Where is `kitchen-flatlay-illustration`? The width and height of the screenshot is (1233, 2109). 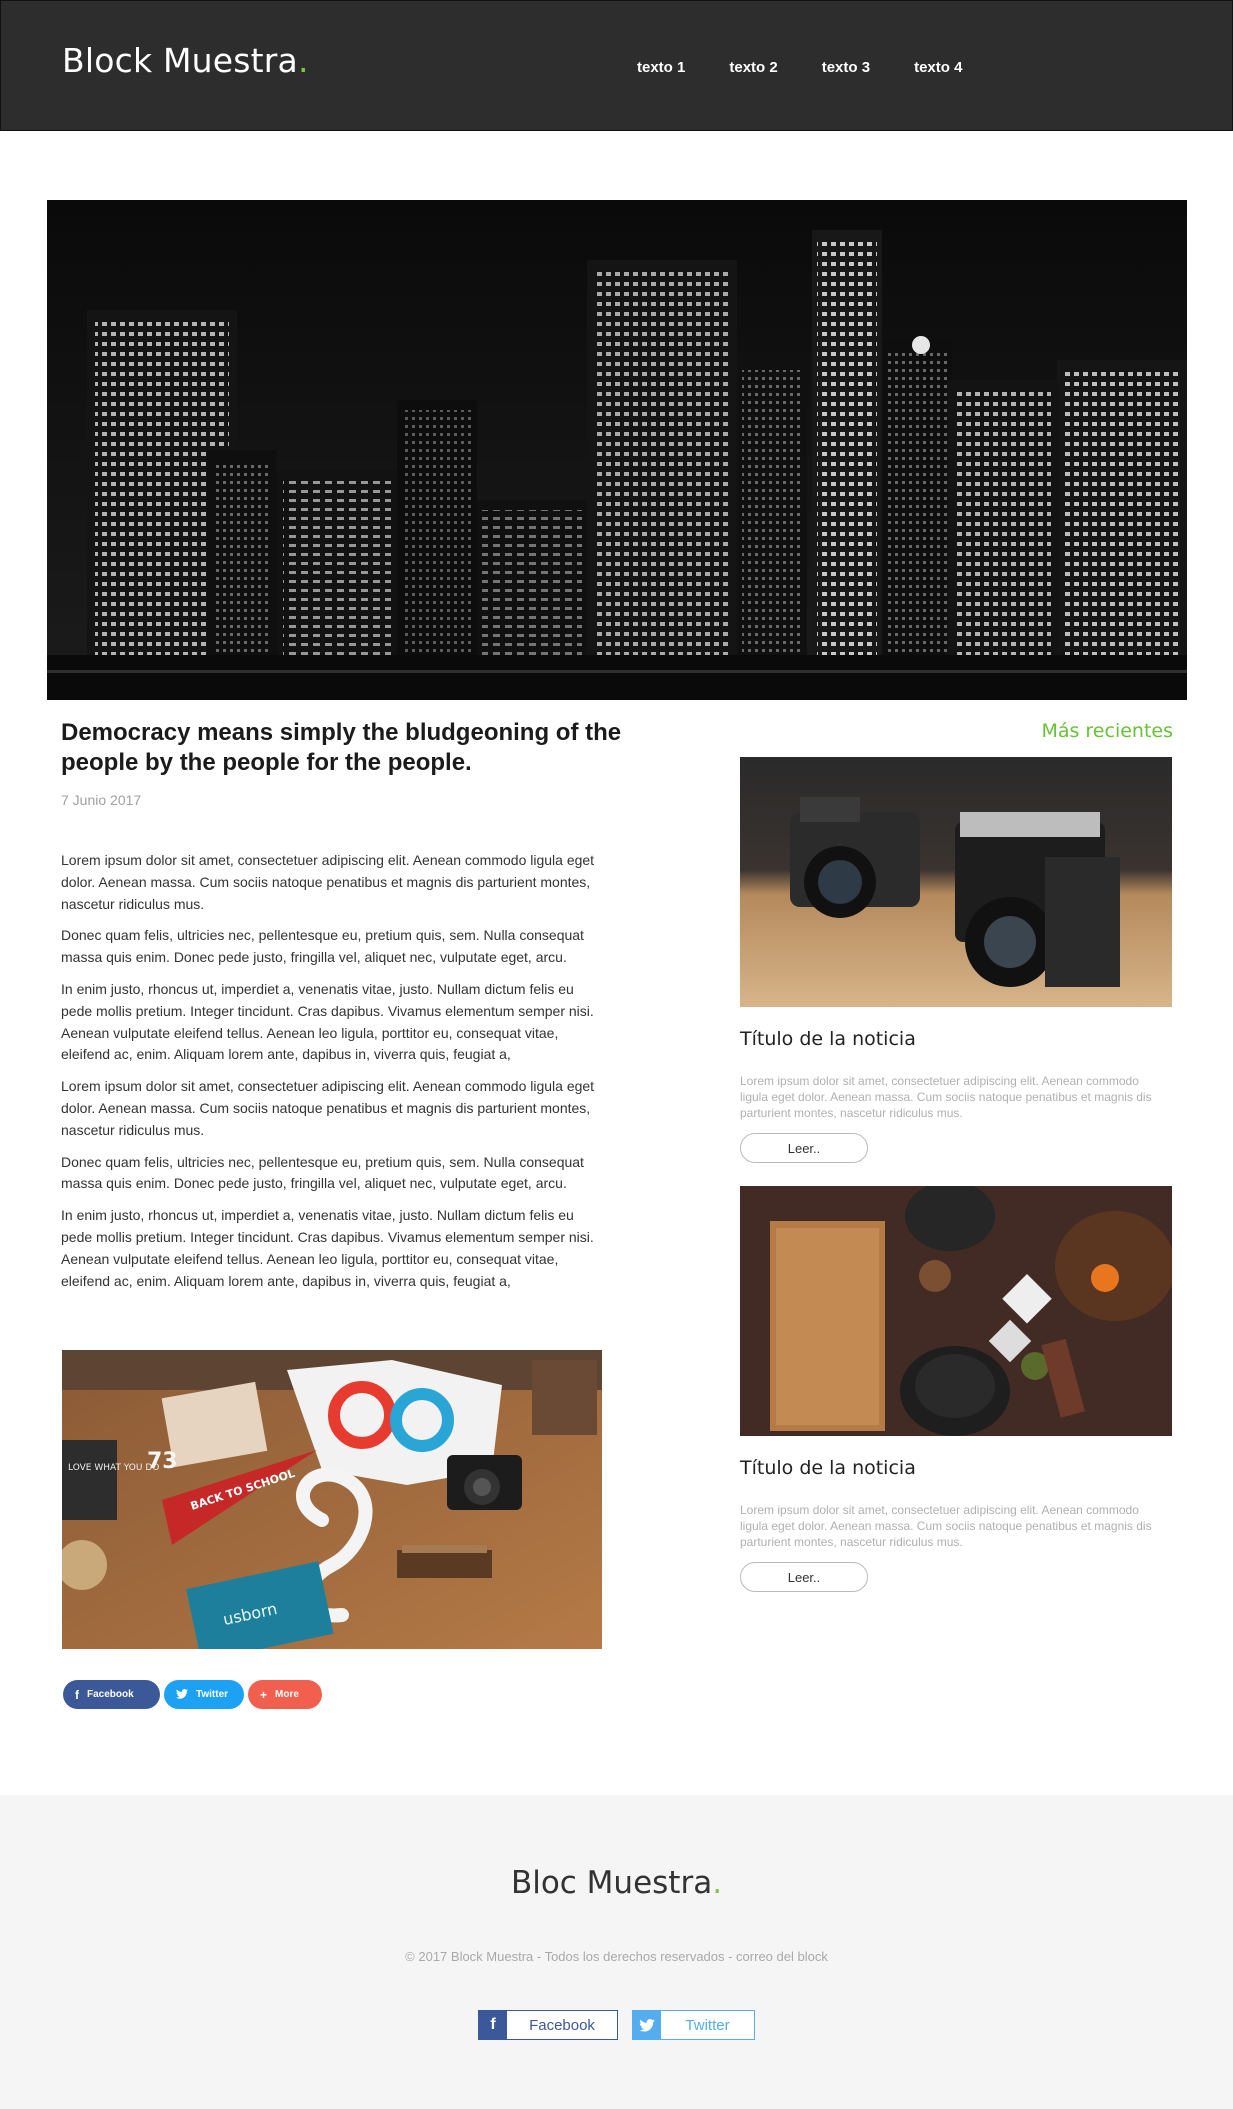 kitchen-flatlay-illustration is located at coordinates (956, 1311).